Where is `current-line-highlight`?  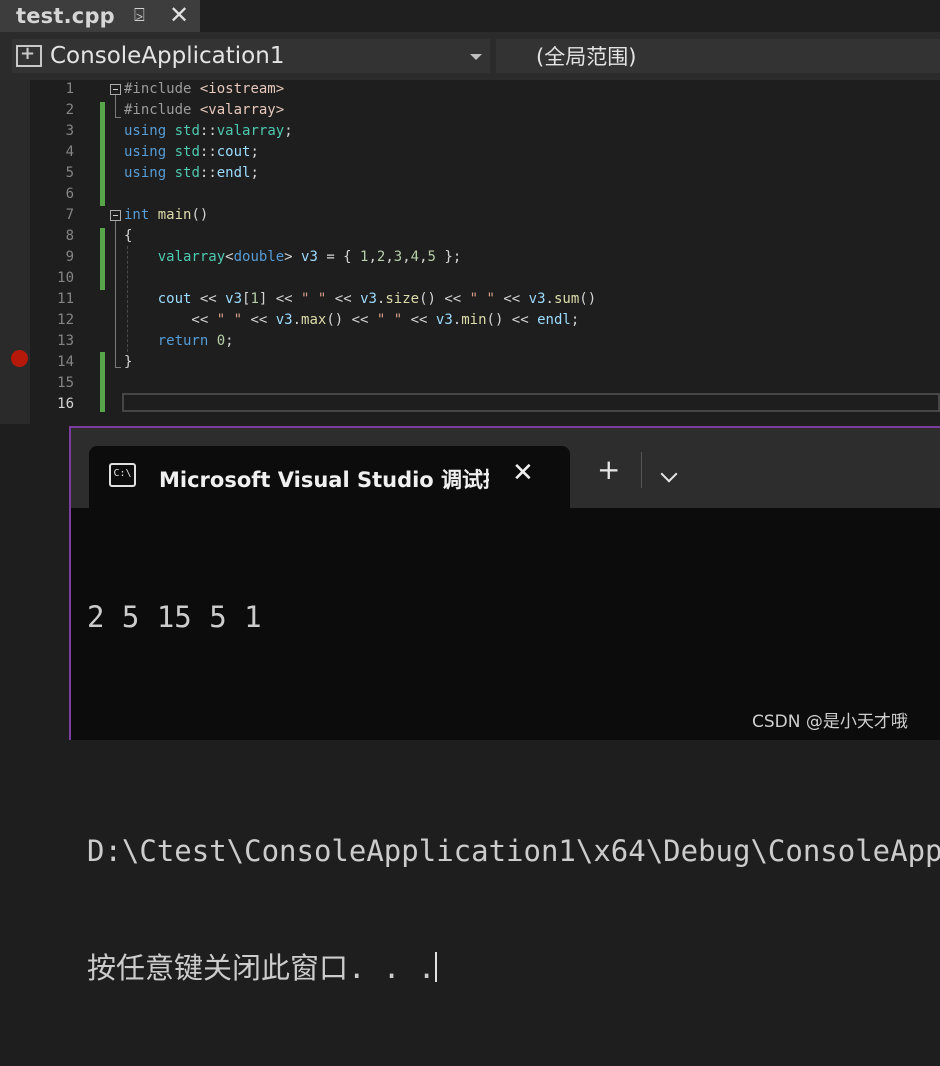
current-line-highlight is located at coordinates (531, 402).